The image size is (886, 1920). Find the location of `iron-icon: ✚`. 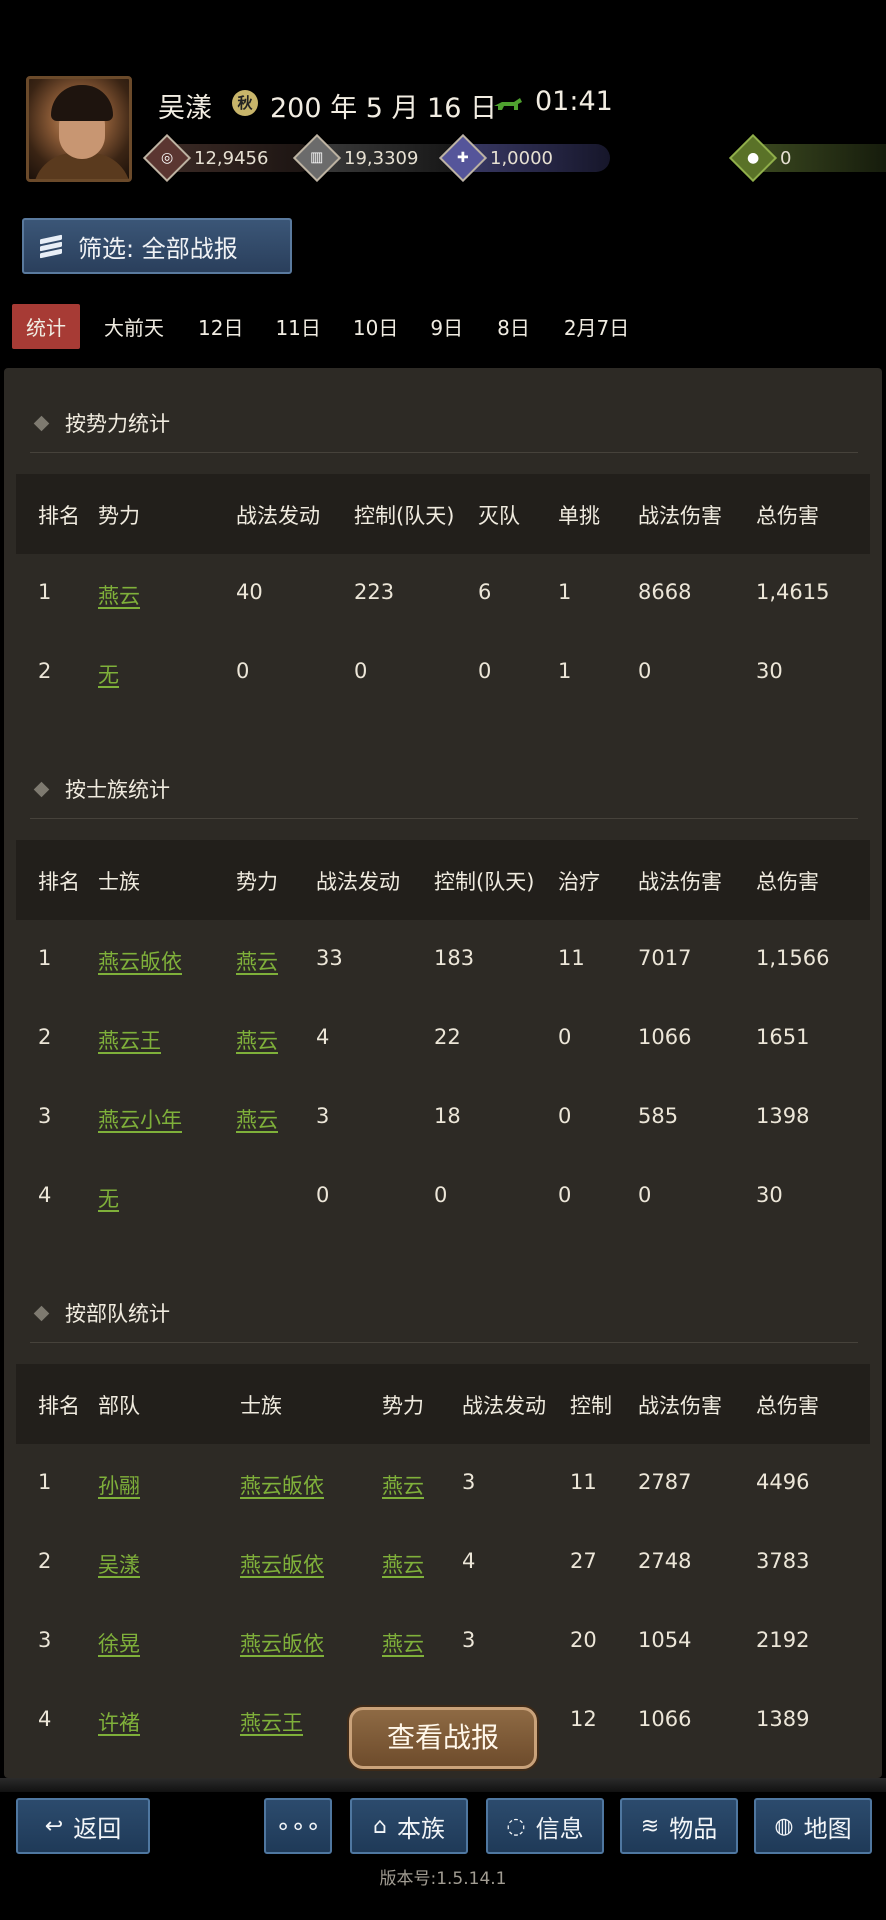

iron-icon: ✚ is located at coordinates (463, 157).